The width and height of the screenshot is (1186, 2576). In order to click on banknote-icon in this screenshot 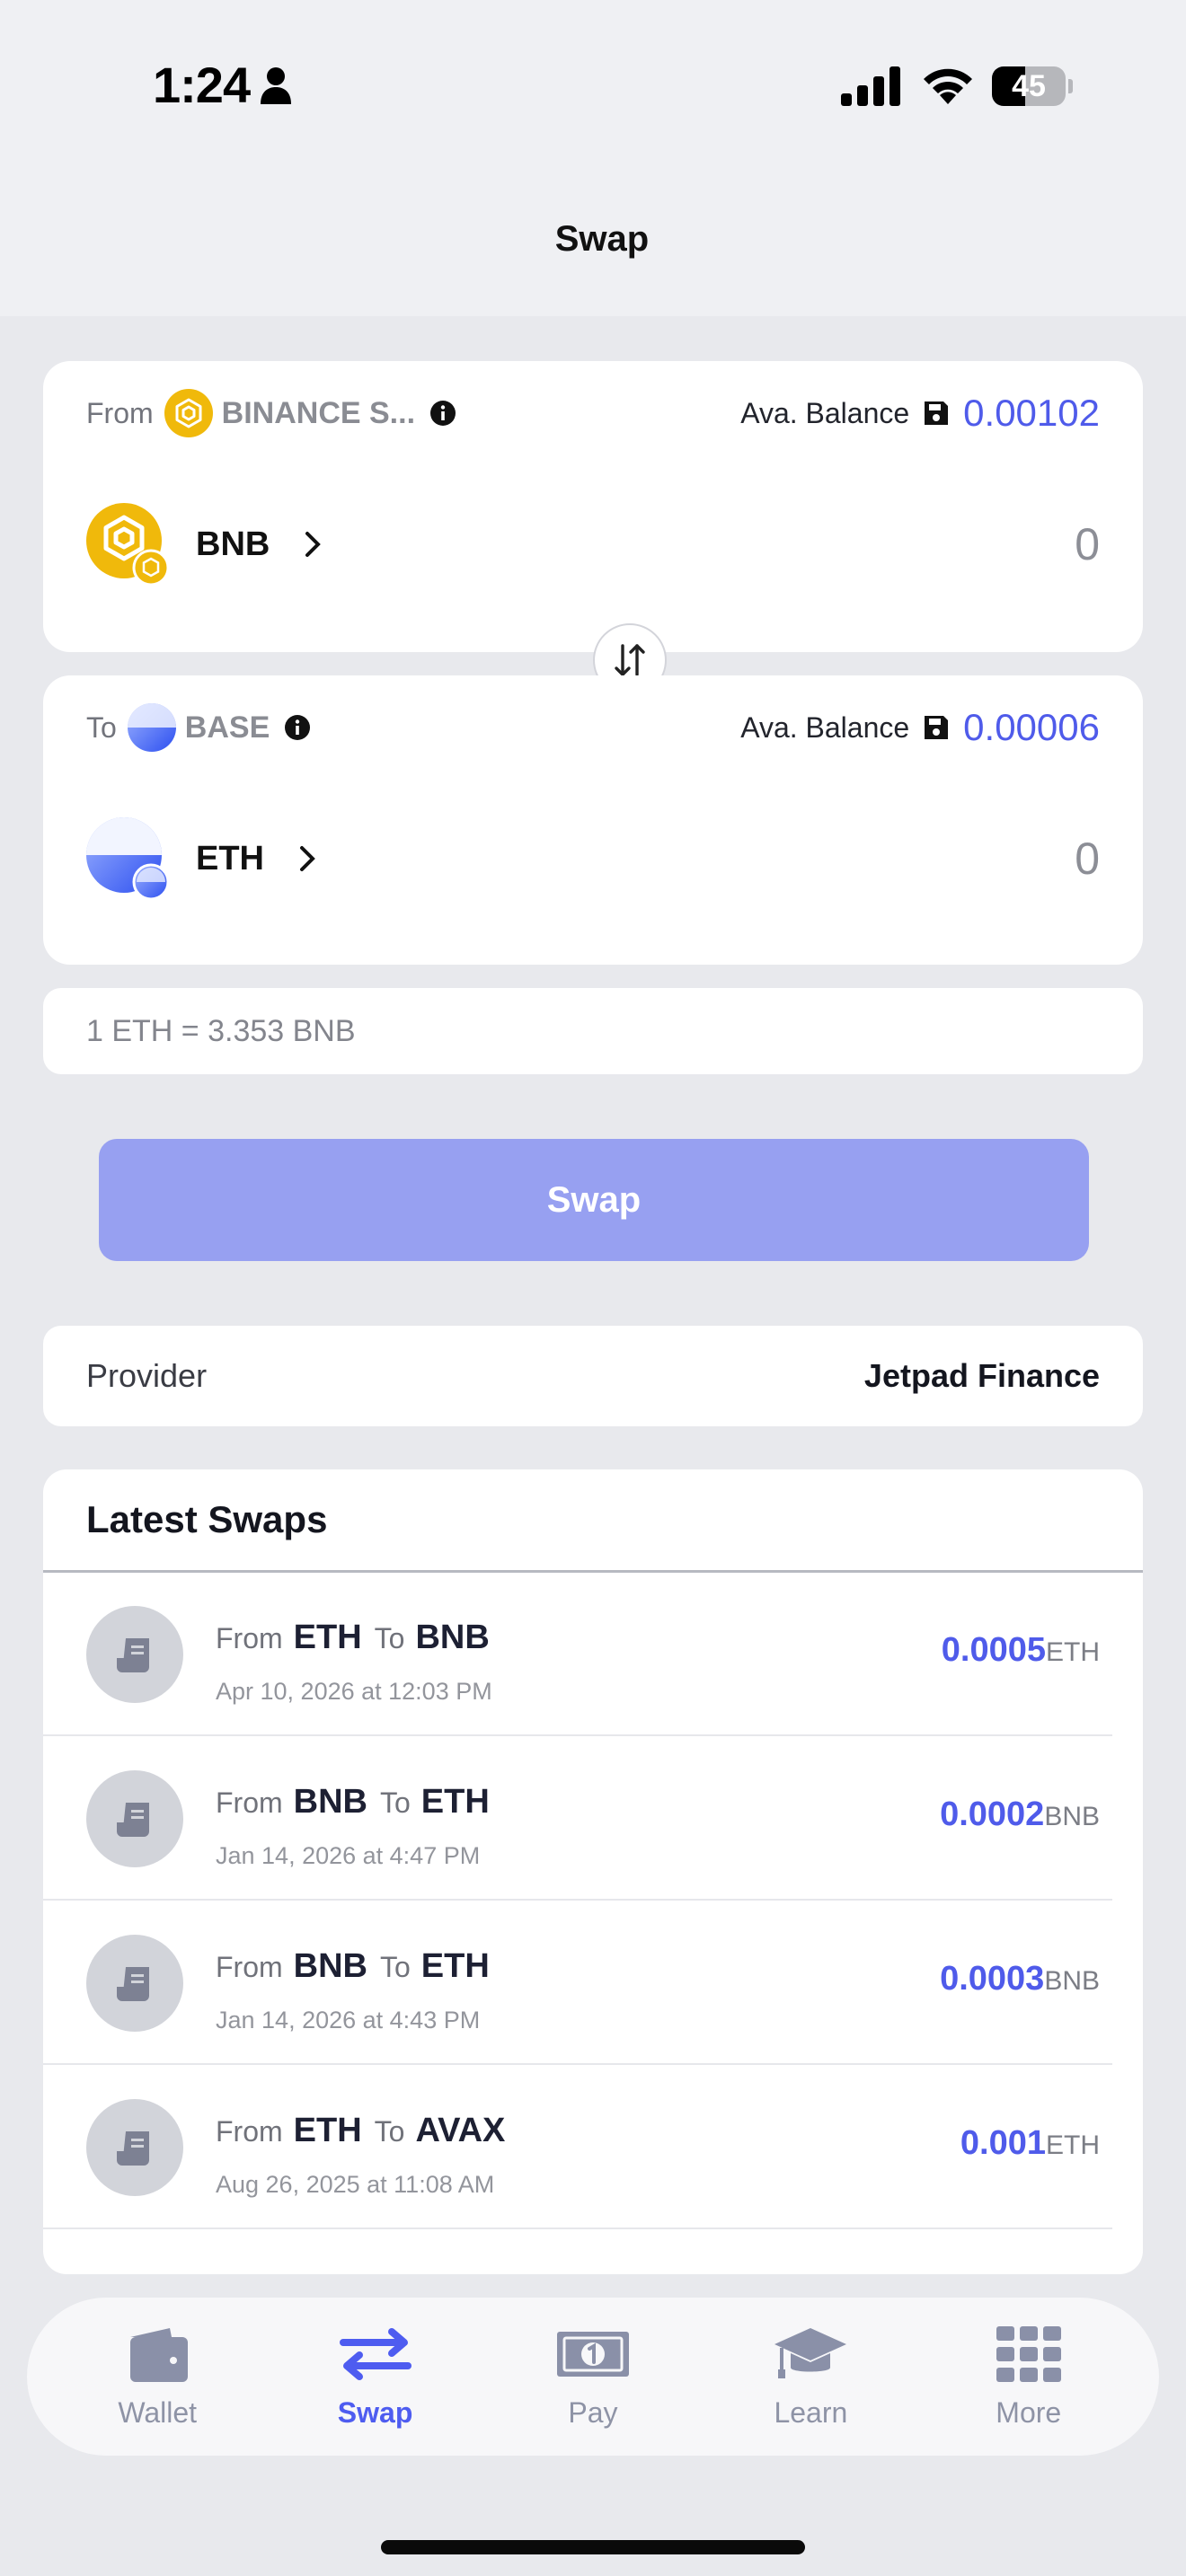, I will do `click(592, 2354)`.